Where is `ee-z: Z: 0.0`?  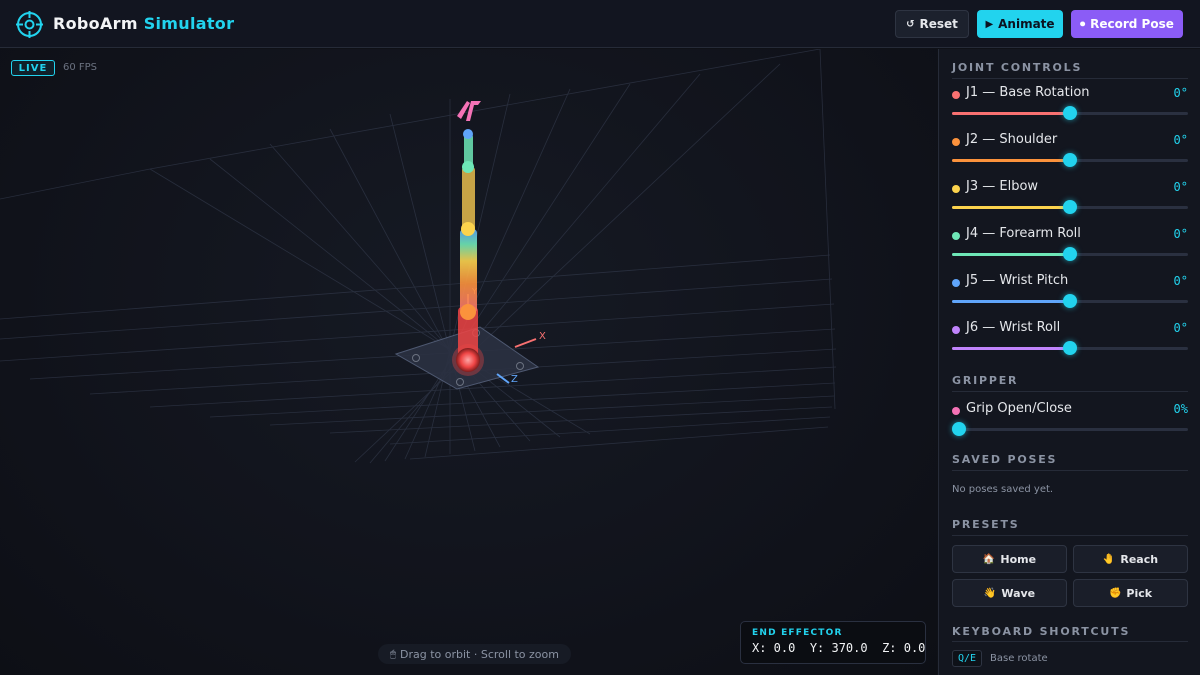
ee-z: Z: 0.0 is located at coordinates (904, 648).